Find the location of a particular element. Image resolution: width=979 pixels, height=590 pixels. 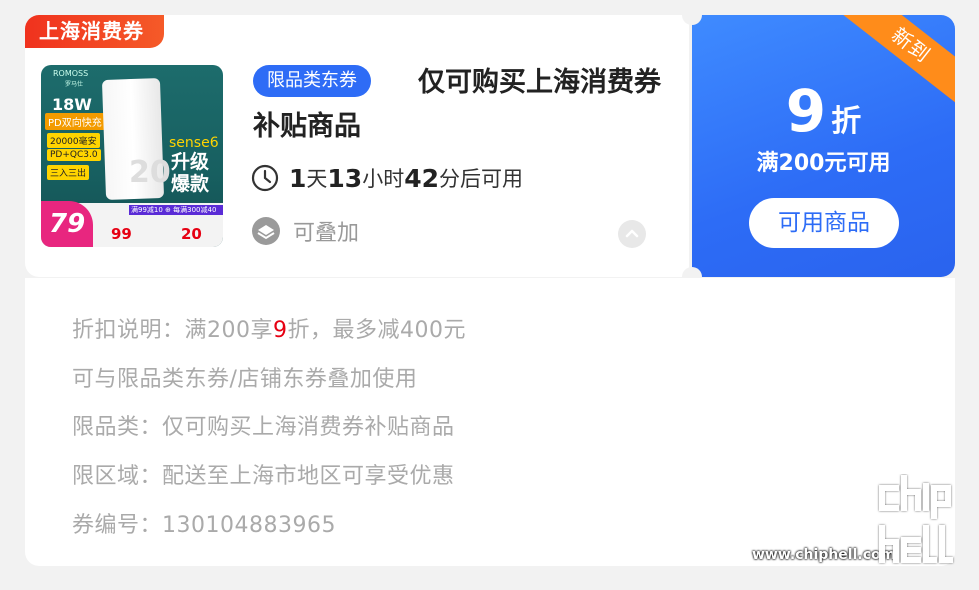

thumb-watt: 18W is located at coordinates (72, 104).